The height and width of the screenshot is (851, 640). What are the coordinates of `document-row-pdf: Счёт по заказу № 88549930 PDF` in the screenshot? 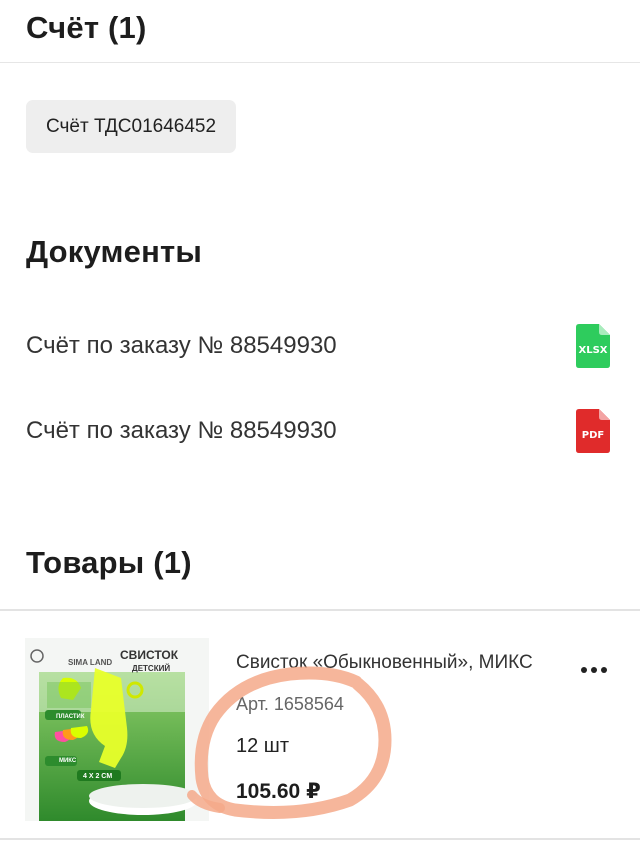 It's located at (318, 431).